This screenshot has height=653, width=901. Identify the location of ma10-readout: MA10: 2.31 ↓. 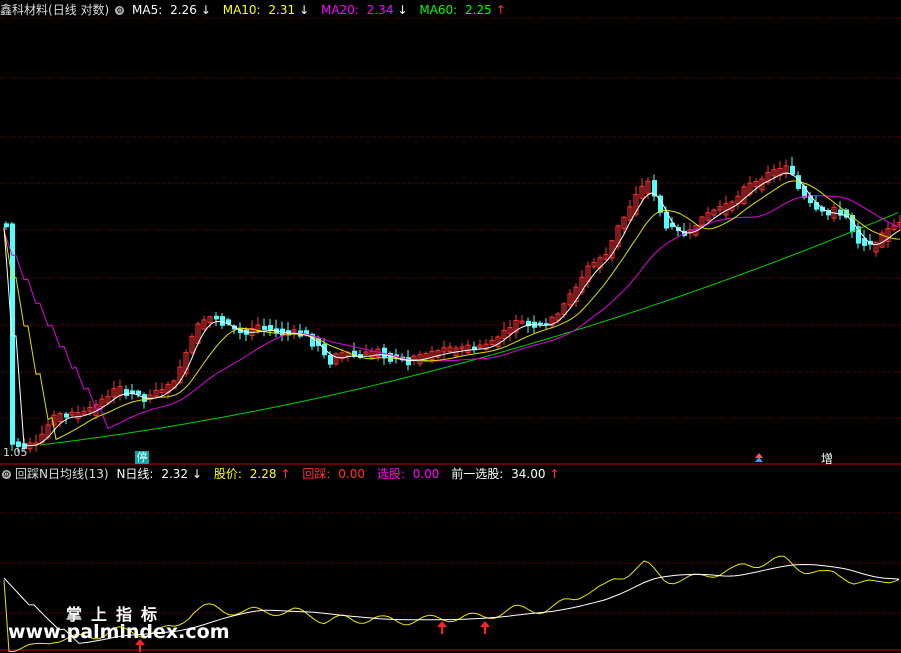
(266, 10).